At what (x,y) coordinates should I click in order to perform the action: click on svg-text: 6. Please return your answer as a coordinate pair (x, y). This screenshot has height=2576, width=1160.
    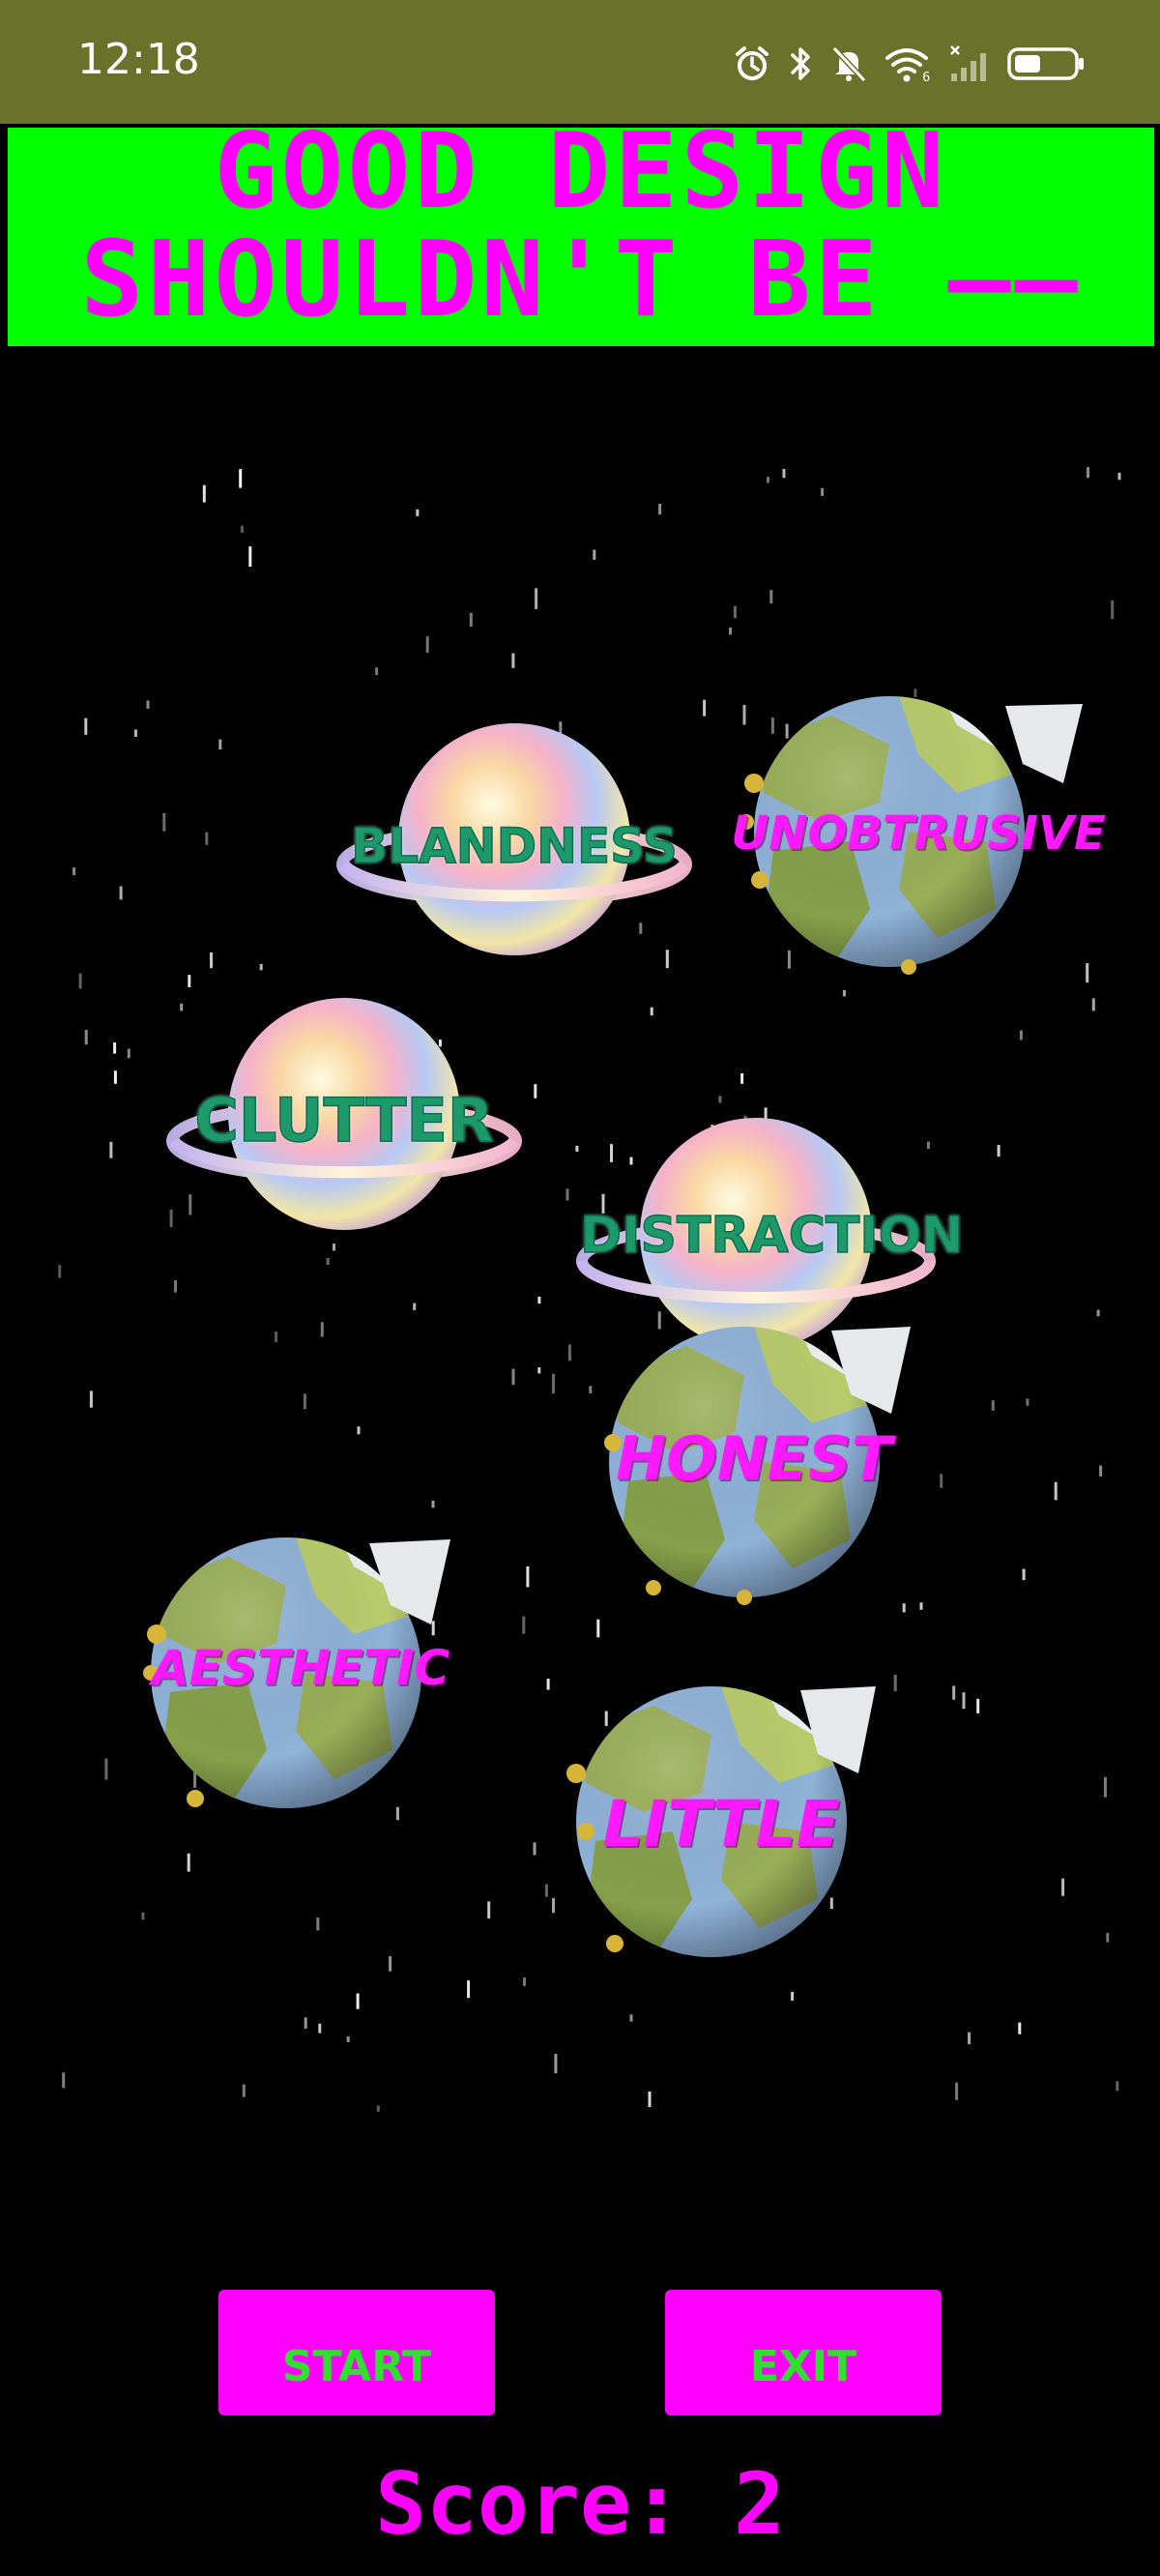
    Looking at the image, I should click on (926, 77).